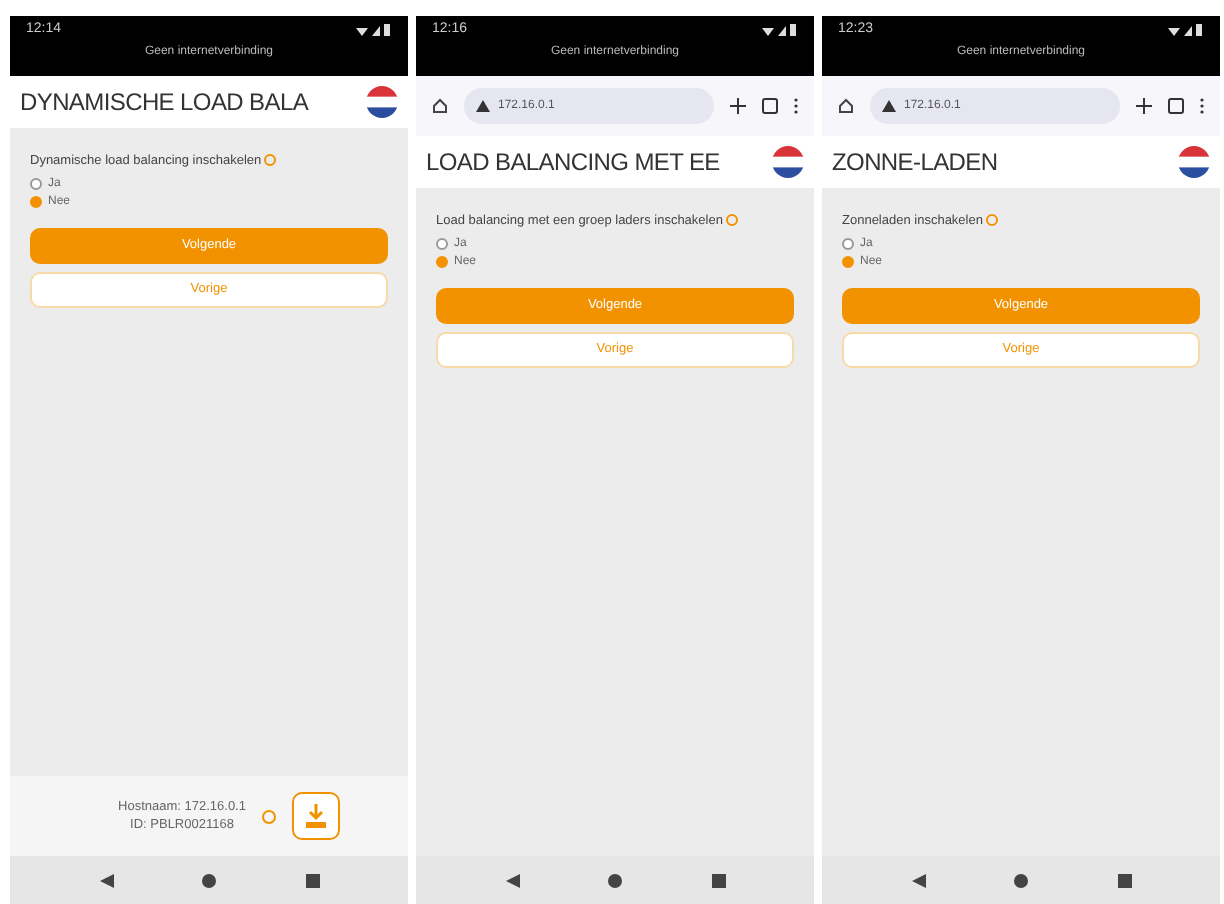 The width and height of the screenshot is (1224, 904). I want to click on page-title: ZONNE-LADEN, so click(915, 162).